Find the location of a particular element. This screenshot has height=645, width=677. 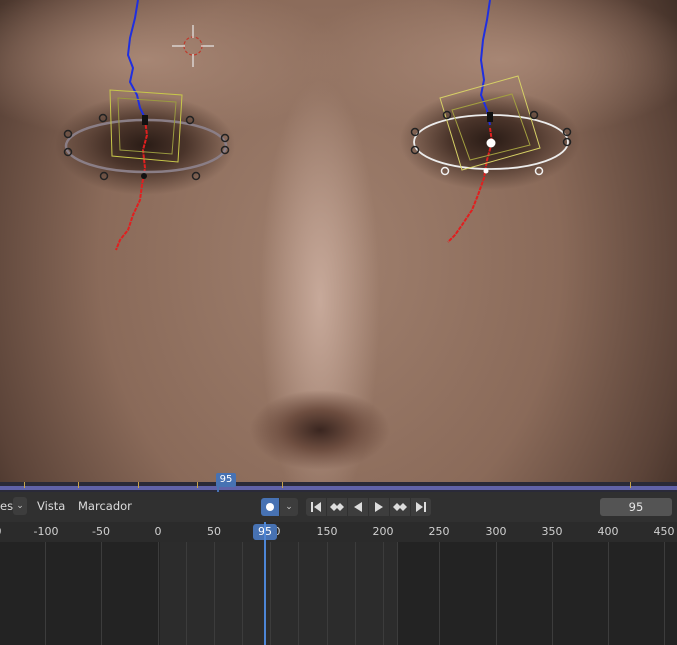

prev-keyframe-icon is located at coordinates (337, 507).